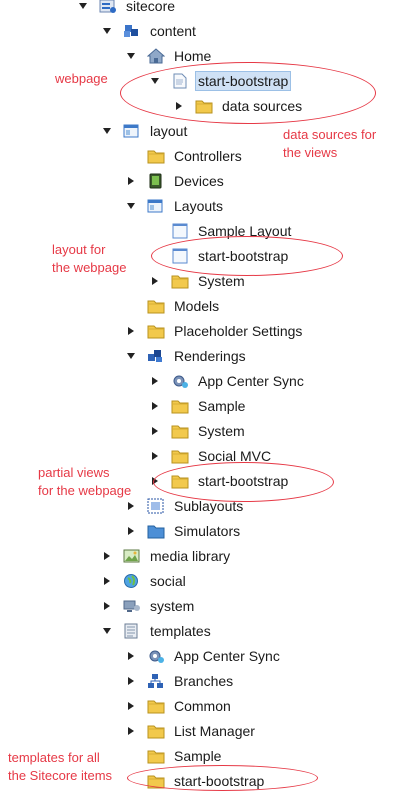 Image resolution: width=406 pixels, height=793 pixels. I want to click on tree-item-label: Devices, so click(199, 180).